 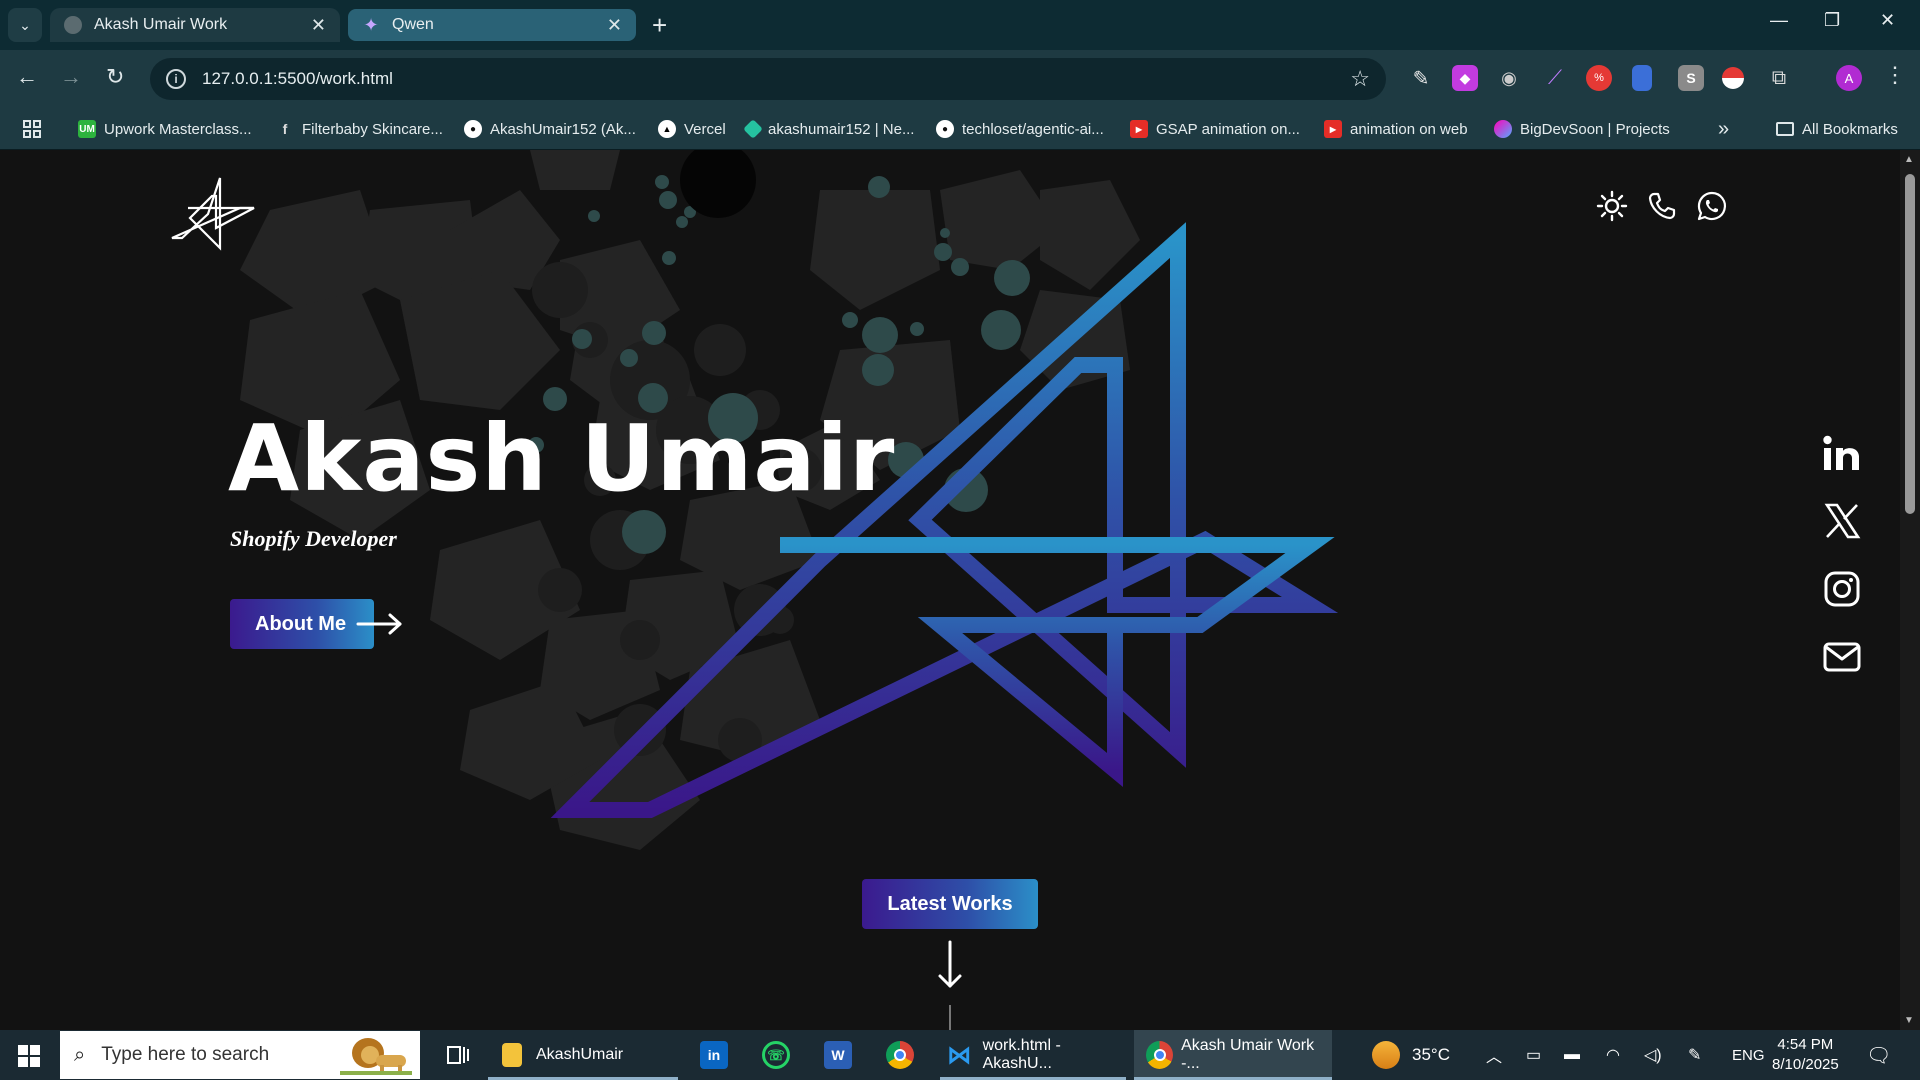 I want to click on notifications-icon: 🗨, so click(x=1878, y=1055).